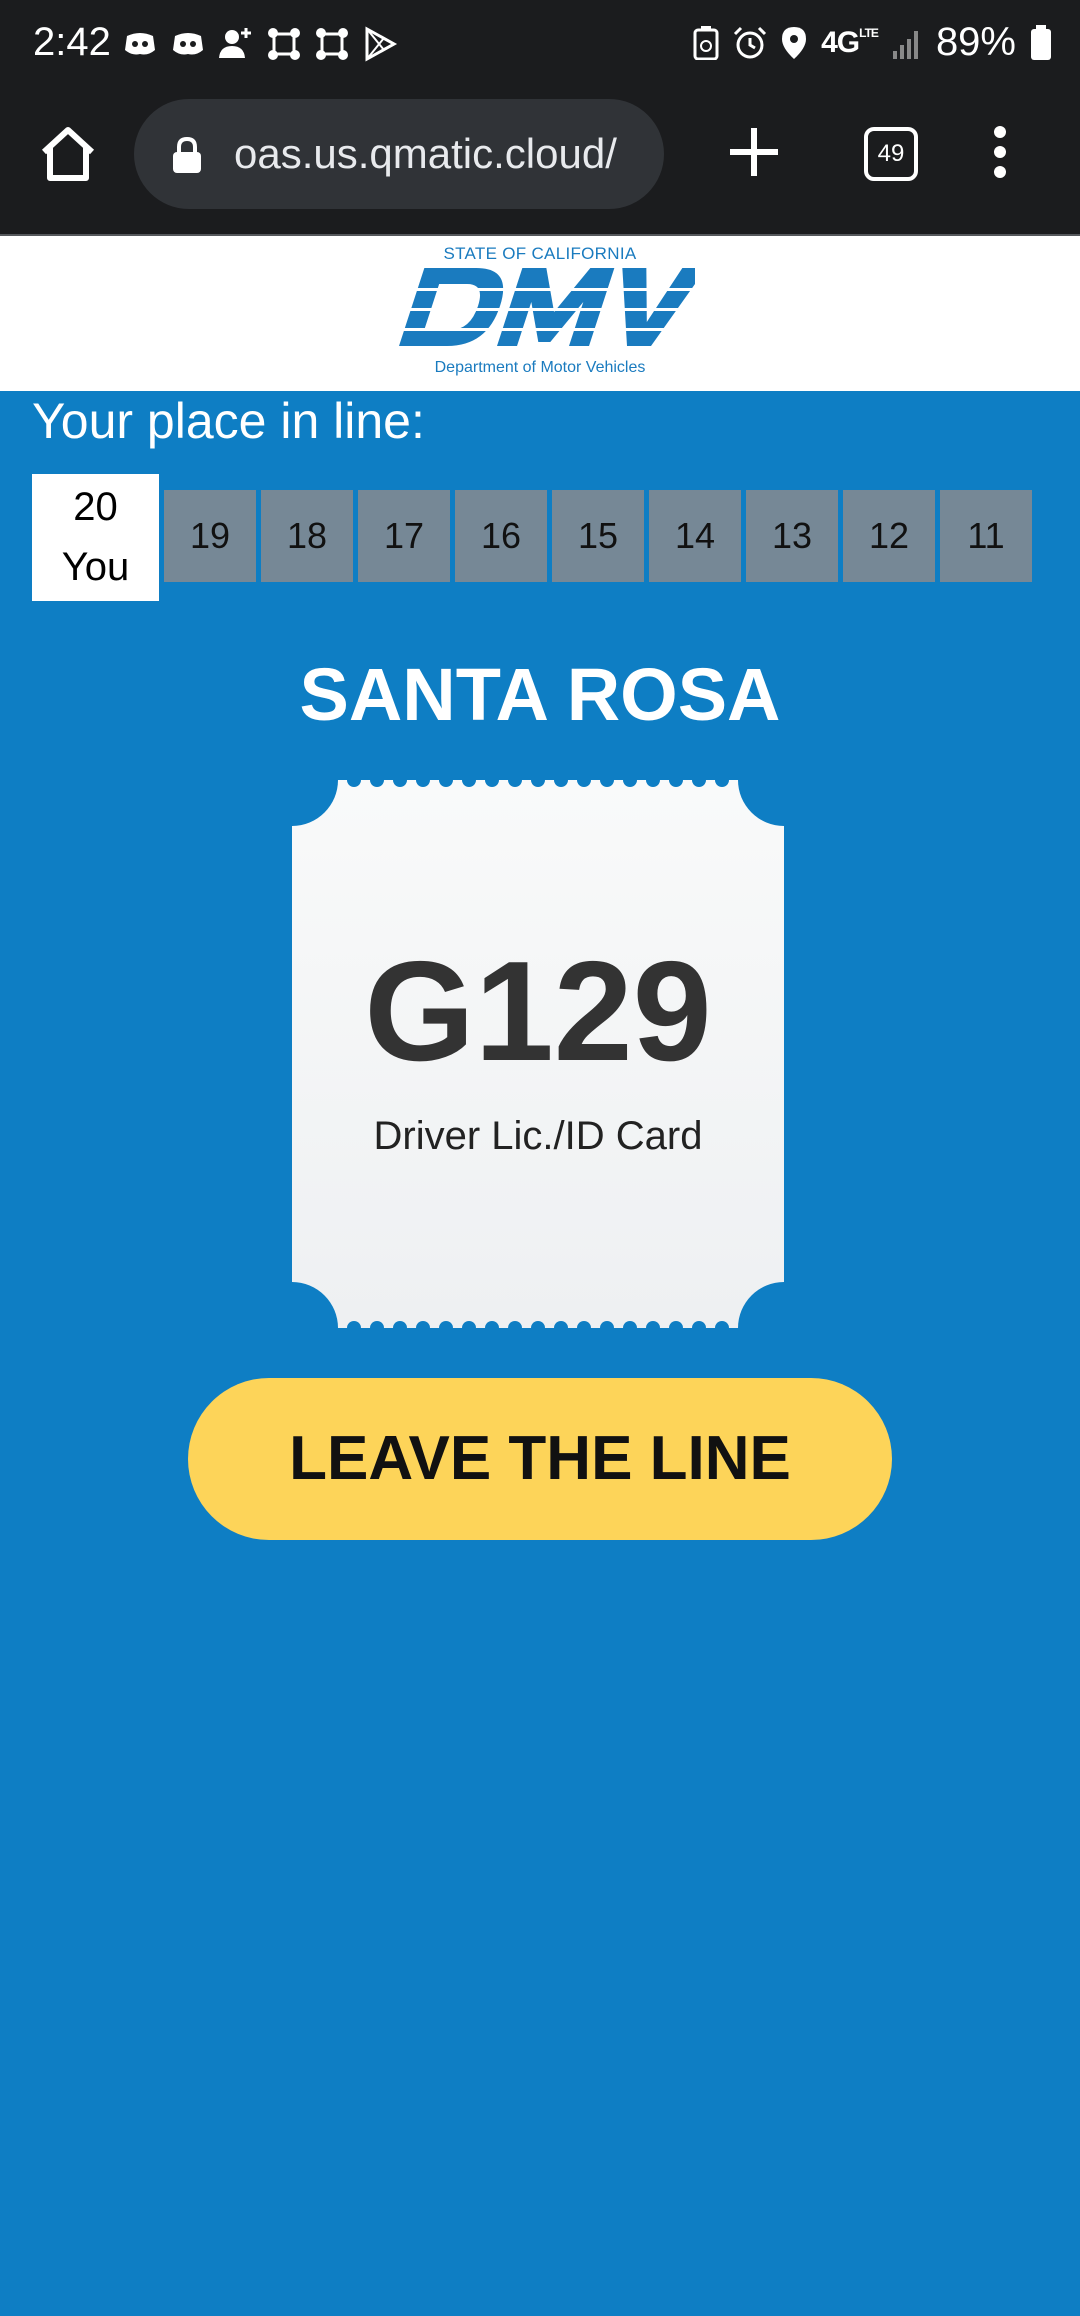 The width and height of the screenshot is (1080, 2316). What do you see at coordinates (706, 42) in the screenshot?
I see `battery-saver-icon` at bounding box center [706, 42].